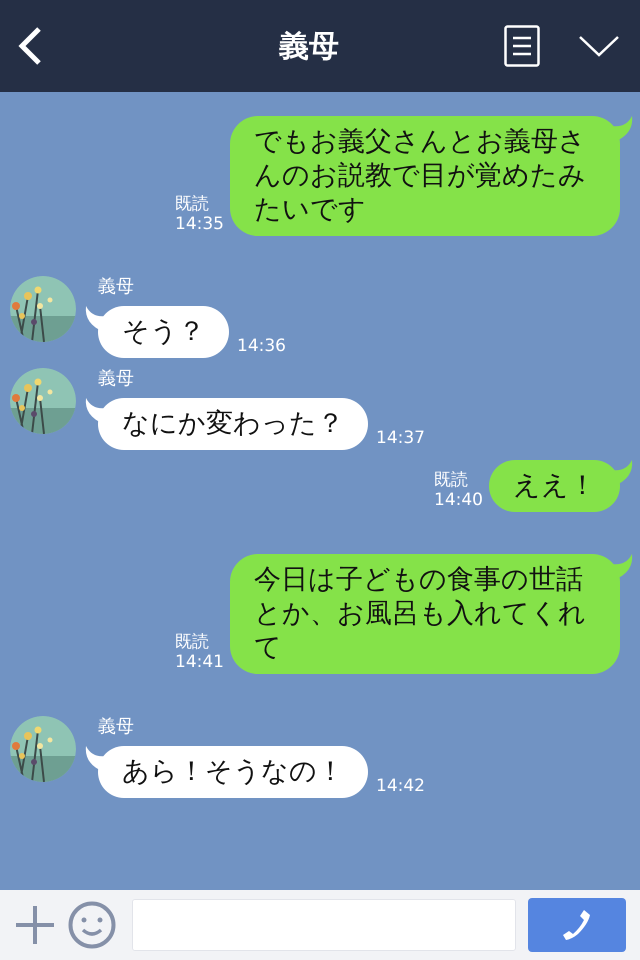  What do you see at coordinates (309, 47) in the screenshot?
I see `chat-title: 義母` at bounding box center [309, 47].